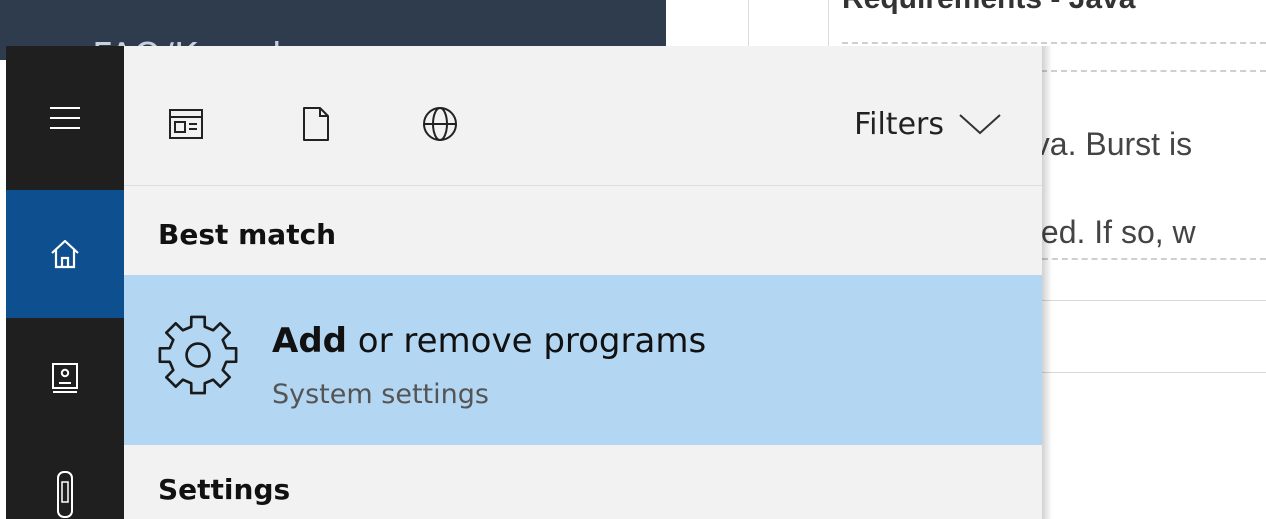 Image resolution: width=1266 pixels, height=519 pixels. What do you see at coordinates (899, 124) in the screenshot?
I see `filters-label: Filters` at bounding box center [899, 124].